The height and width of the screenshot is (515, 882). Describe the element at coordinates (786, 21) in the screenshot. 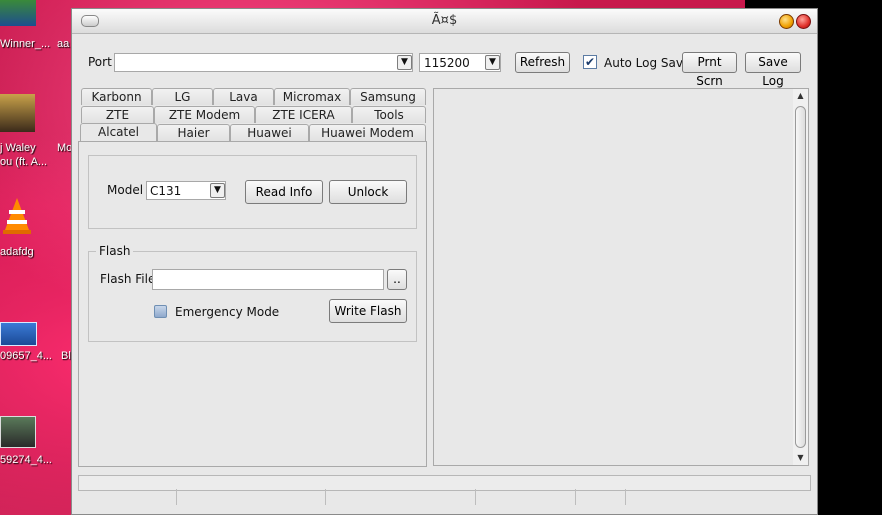

I see `minimize-button` at that location.